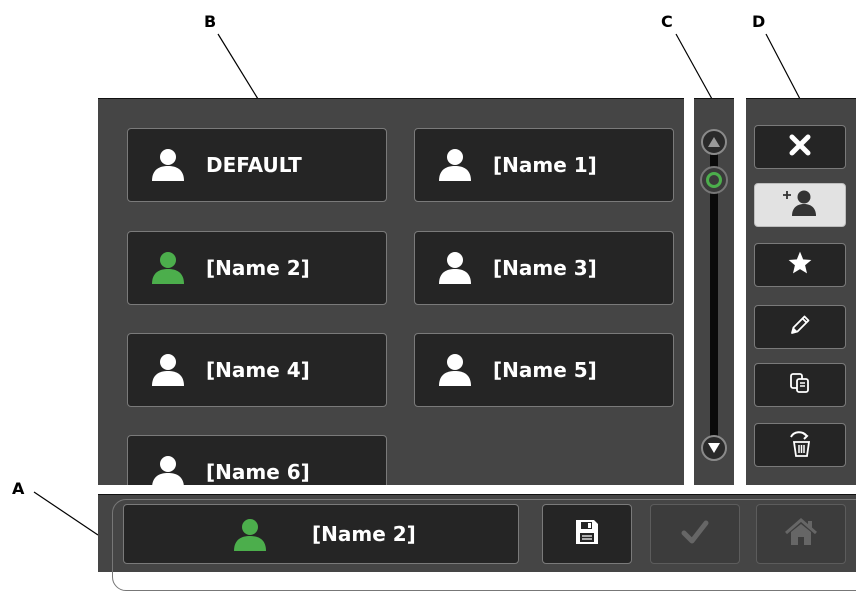 The width and height of the screenshot is (856, 591). Describe the element at coordinates (364, 534) in the screenshot. I see `current-profile-label: [Name 2]` at that location.